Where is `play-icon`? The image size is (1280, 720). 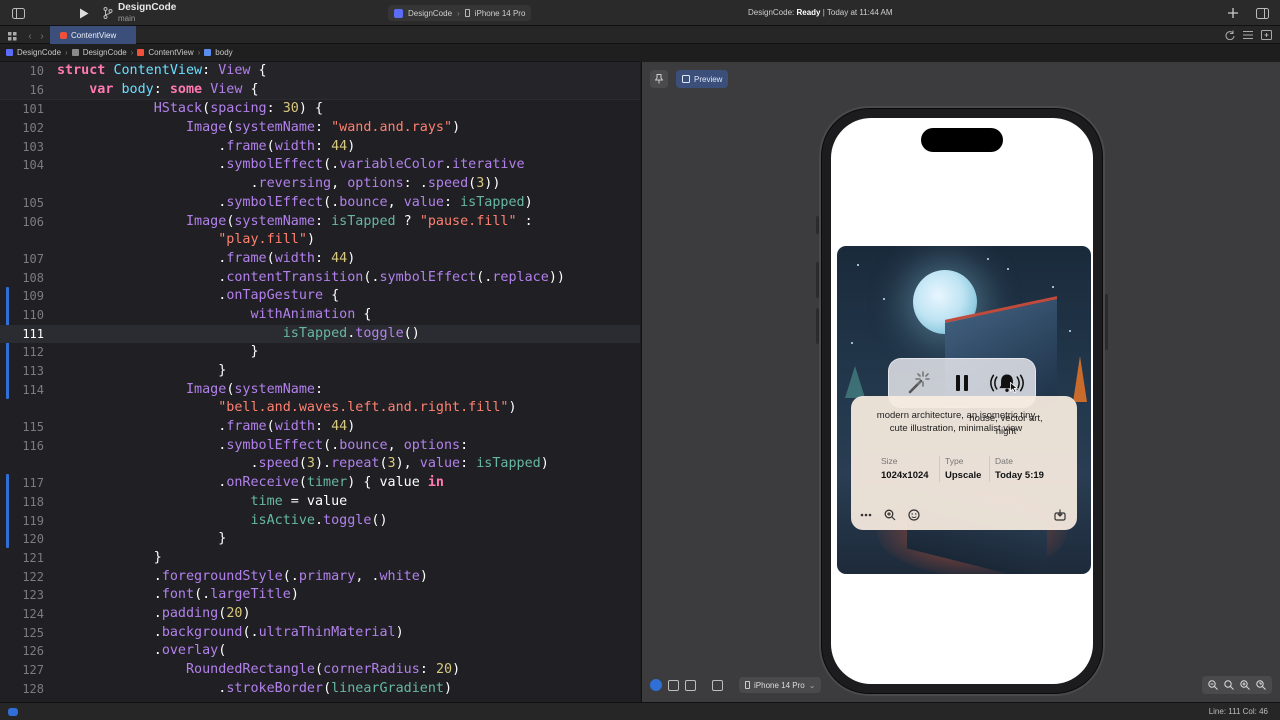
play-icon is located at coordinates (84, 13).